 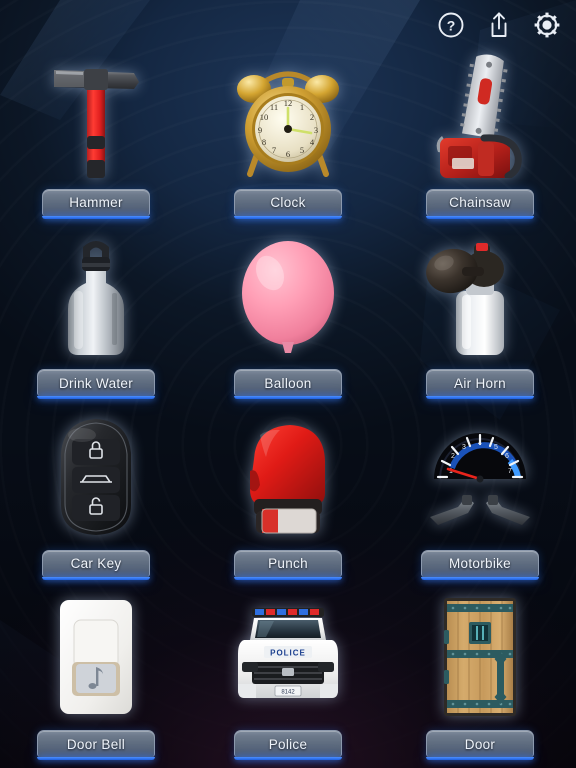 What do you see at coordinates (480, 298) in the screenshot?
I see `airhorn-art` at bounding box center [480, 298].